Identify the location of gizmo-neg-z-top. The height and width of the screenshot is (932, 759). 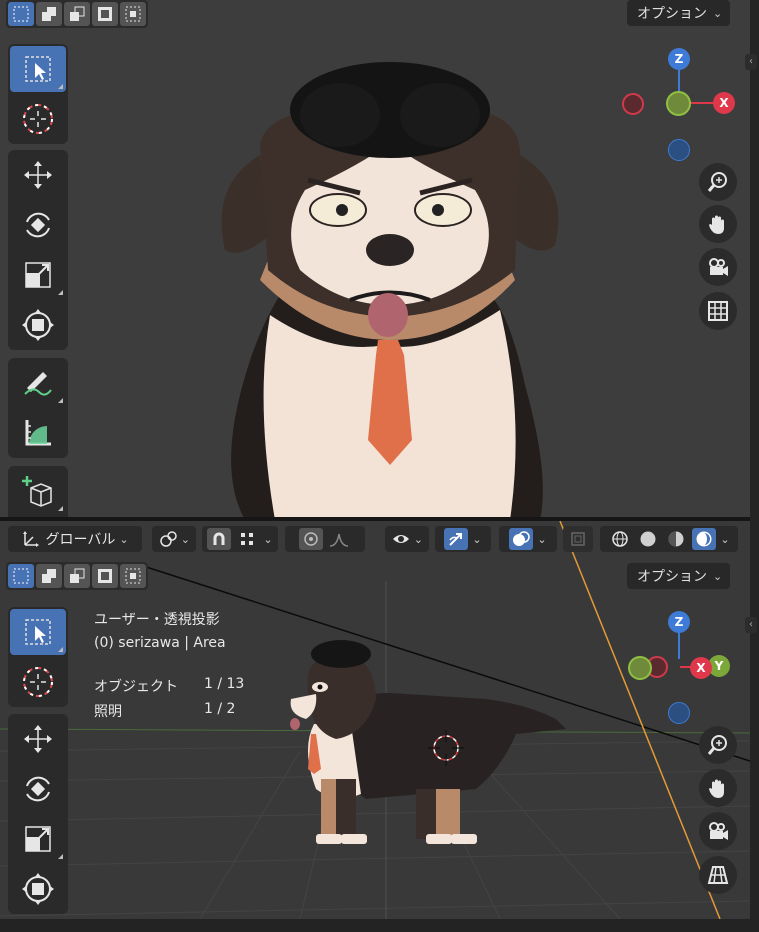
(679, 150).